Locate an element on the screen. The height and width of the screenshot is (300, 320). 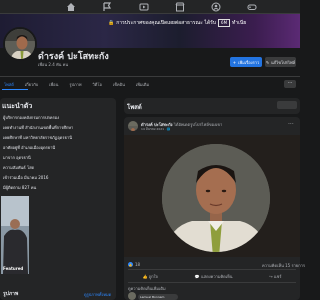
post-author-avatar is located at coordinates (133, 126).